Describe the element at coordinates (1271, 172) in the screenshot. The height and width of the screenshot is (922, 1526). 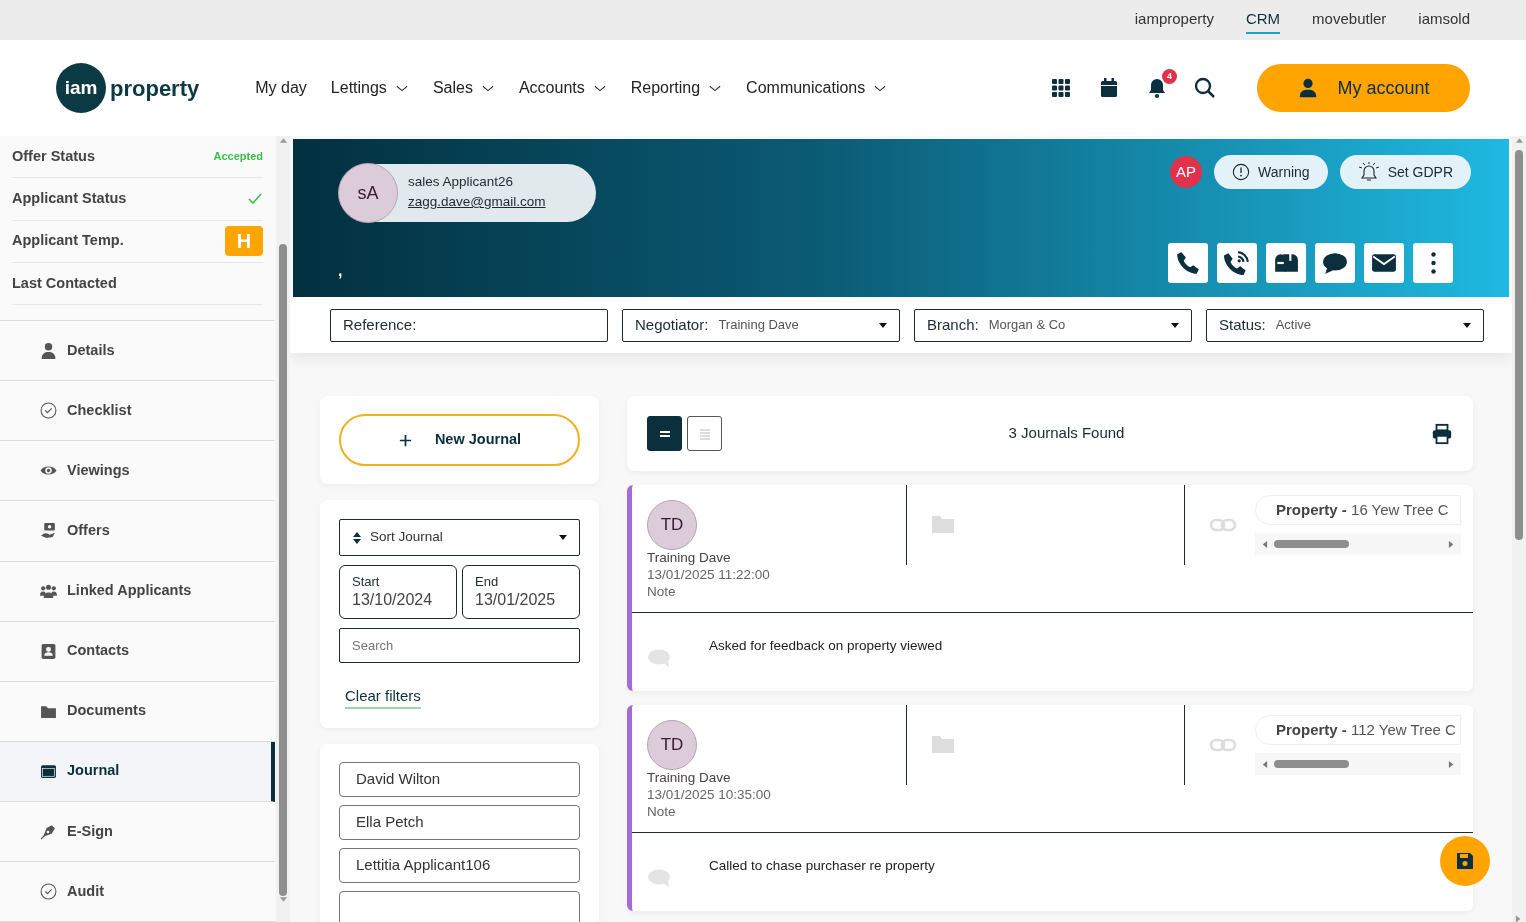
I see `banner-pill-button: Warning` at that location.